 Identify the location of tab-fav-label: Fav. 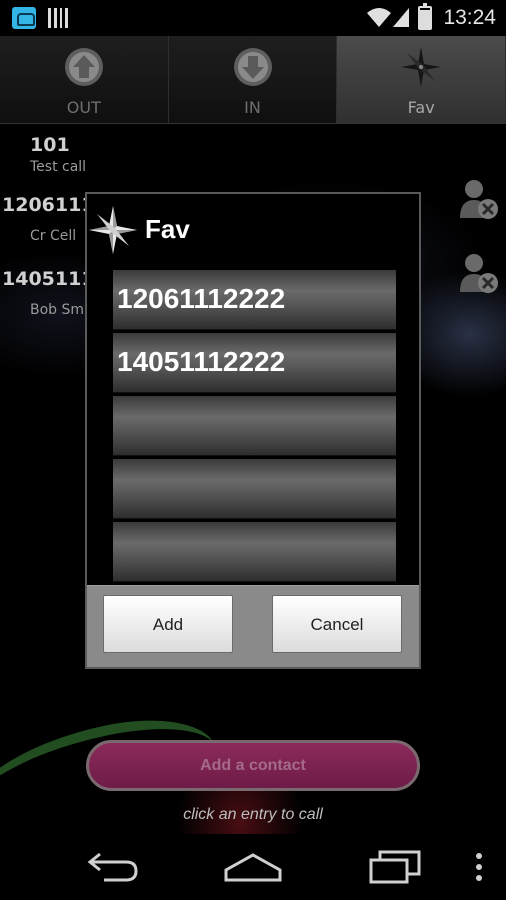
(421, 107).